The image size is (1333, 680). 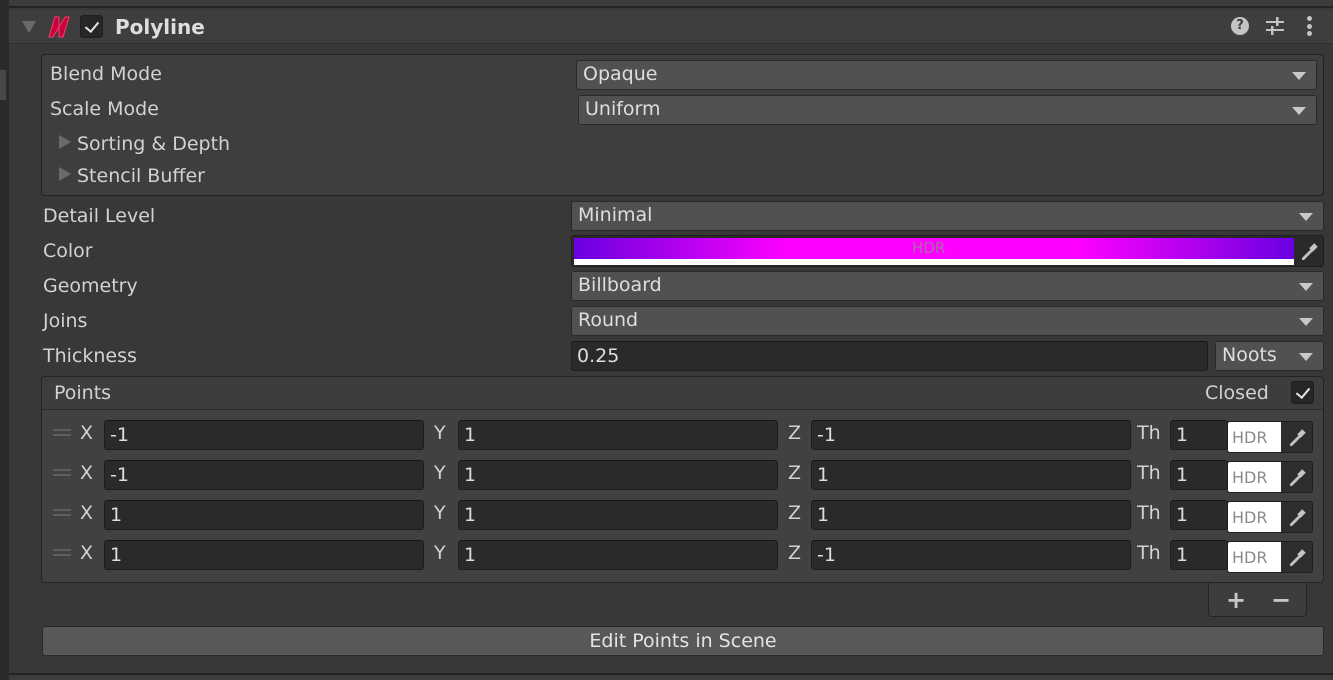 What do you see at coordinates (3, 85) in the screenshot?
I see `panel-marker` at bounding box center [3, 85].